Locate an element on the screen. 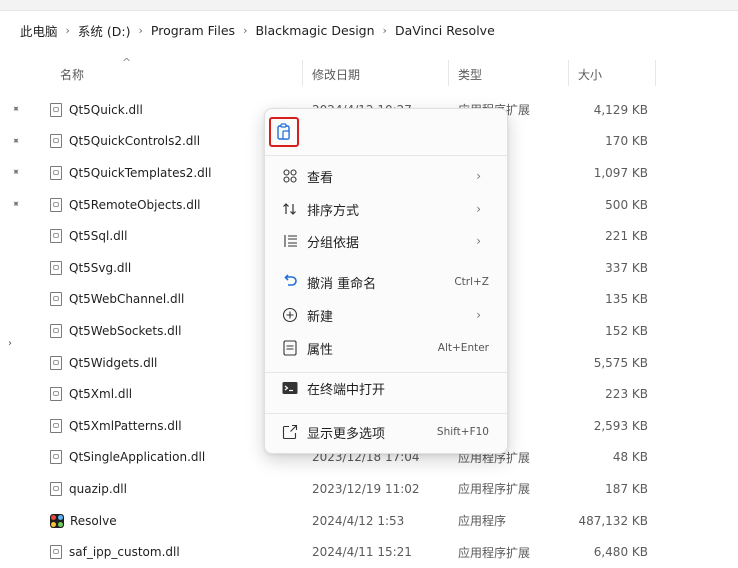  file-type: 应用程序扩展 is located at coordinates (494, 552).